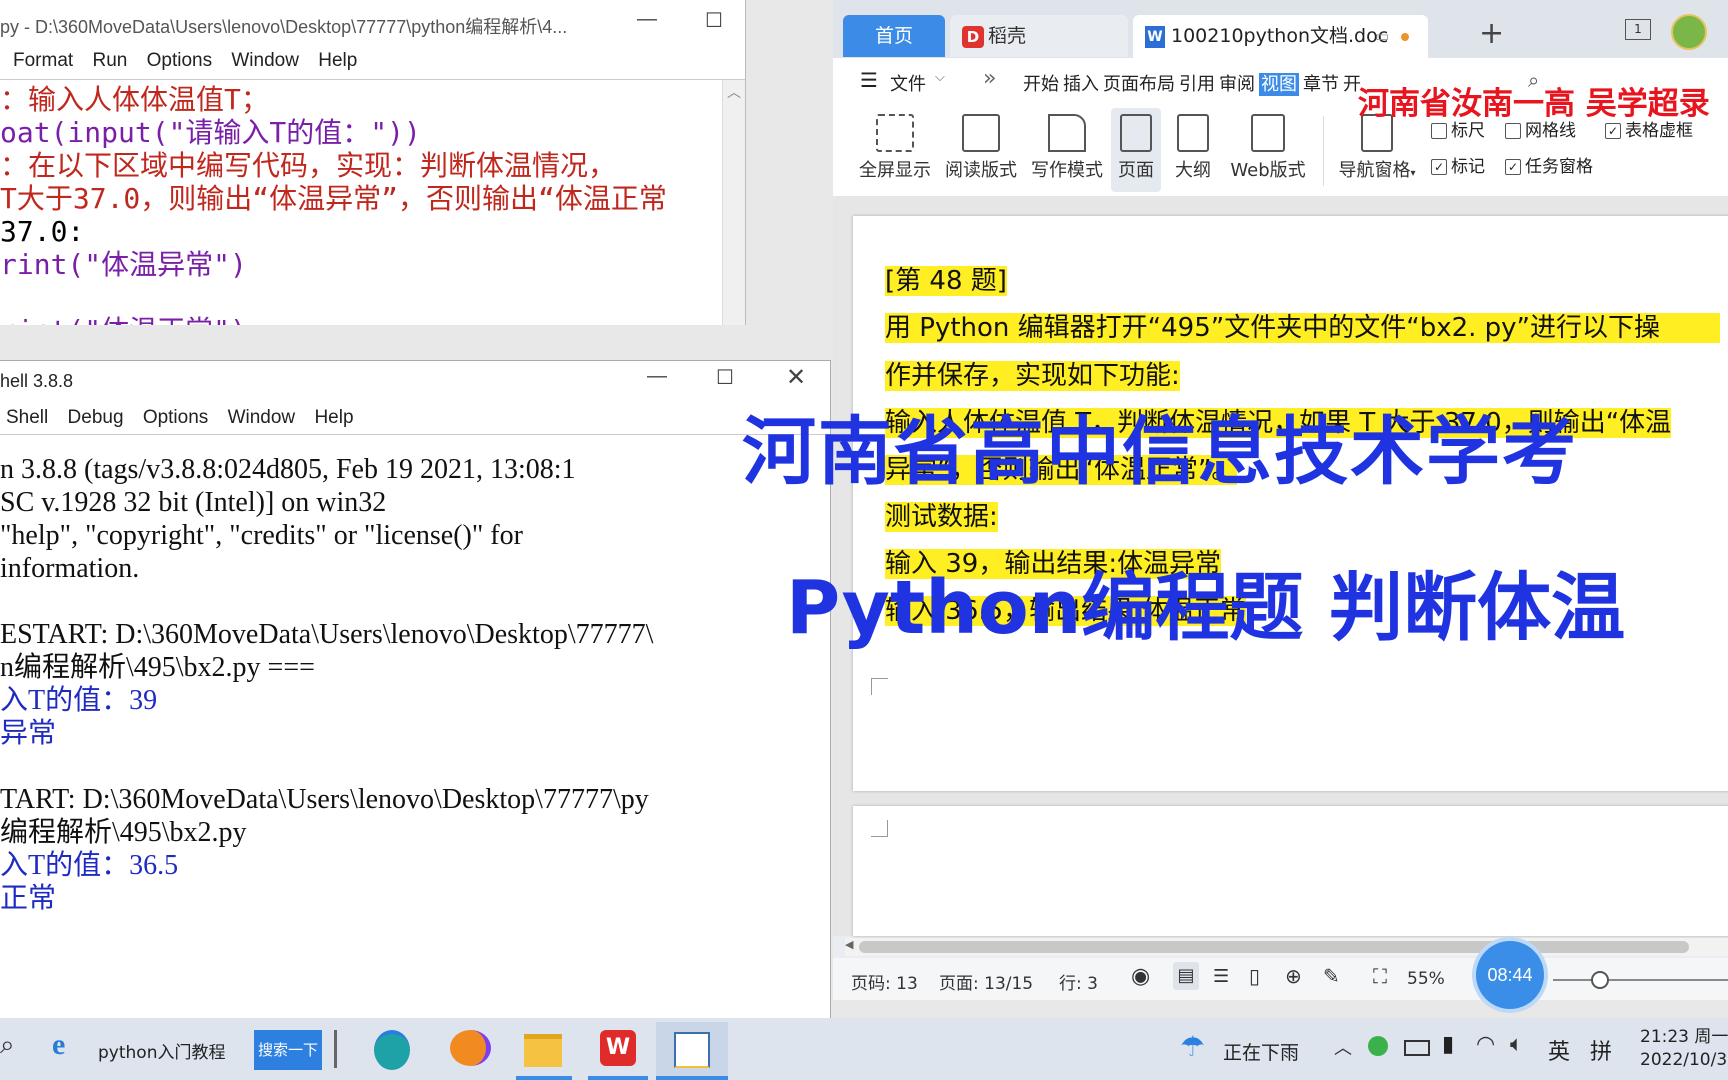  Describe the element at coordinates (1380, 976) in the screenshot. I see `fit-page-icon: ⛶` at that location.